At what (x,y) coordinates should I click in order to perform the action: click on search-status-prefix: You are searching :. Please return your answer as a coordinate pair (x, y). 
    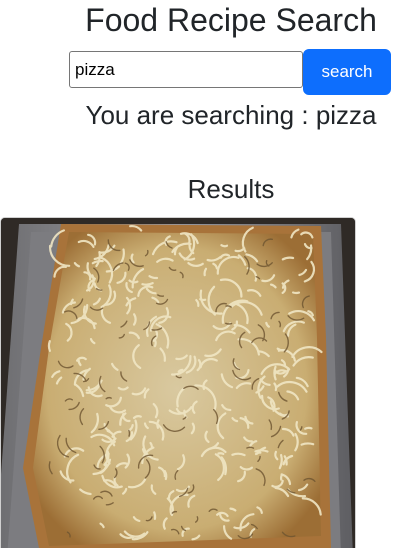
    Looking at the image, I should click on (197, 115).